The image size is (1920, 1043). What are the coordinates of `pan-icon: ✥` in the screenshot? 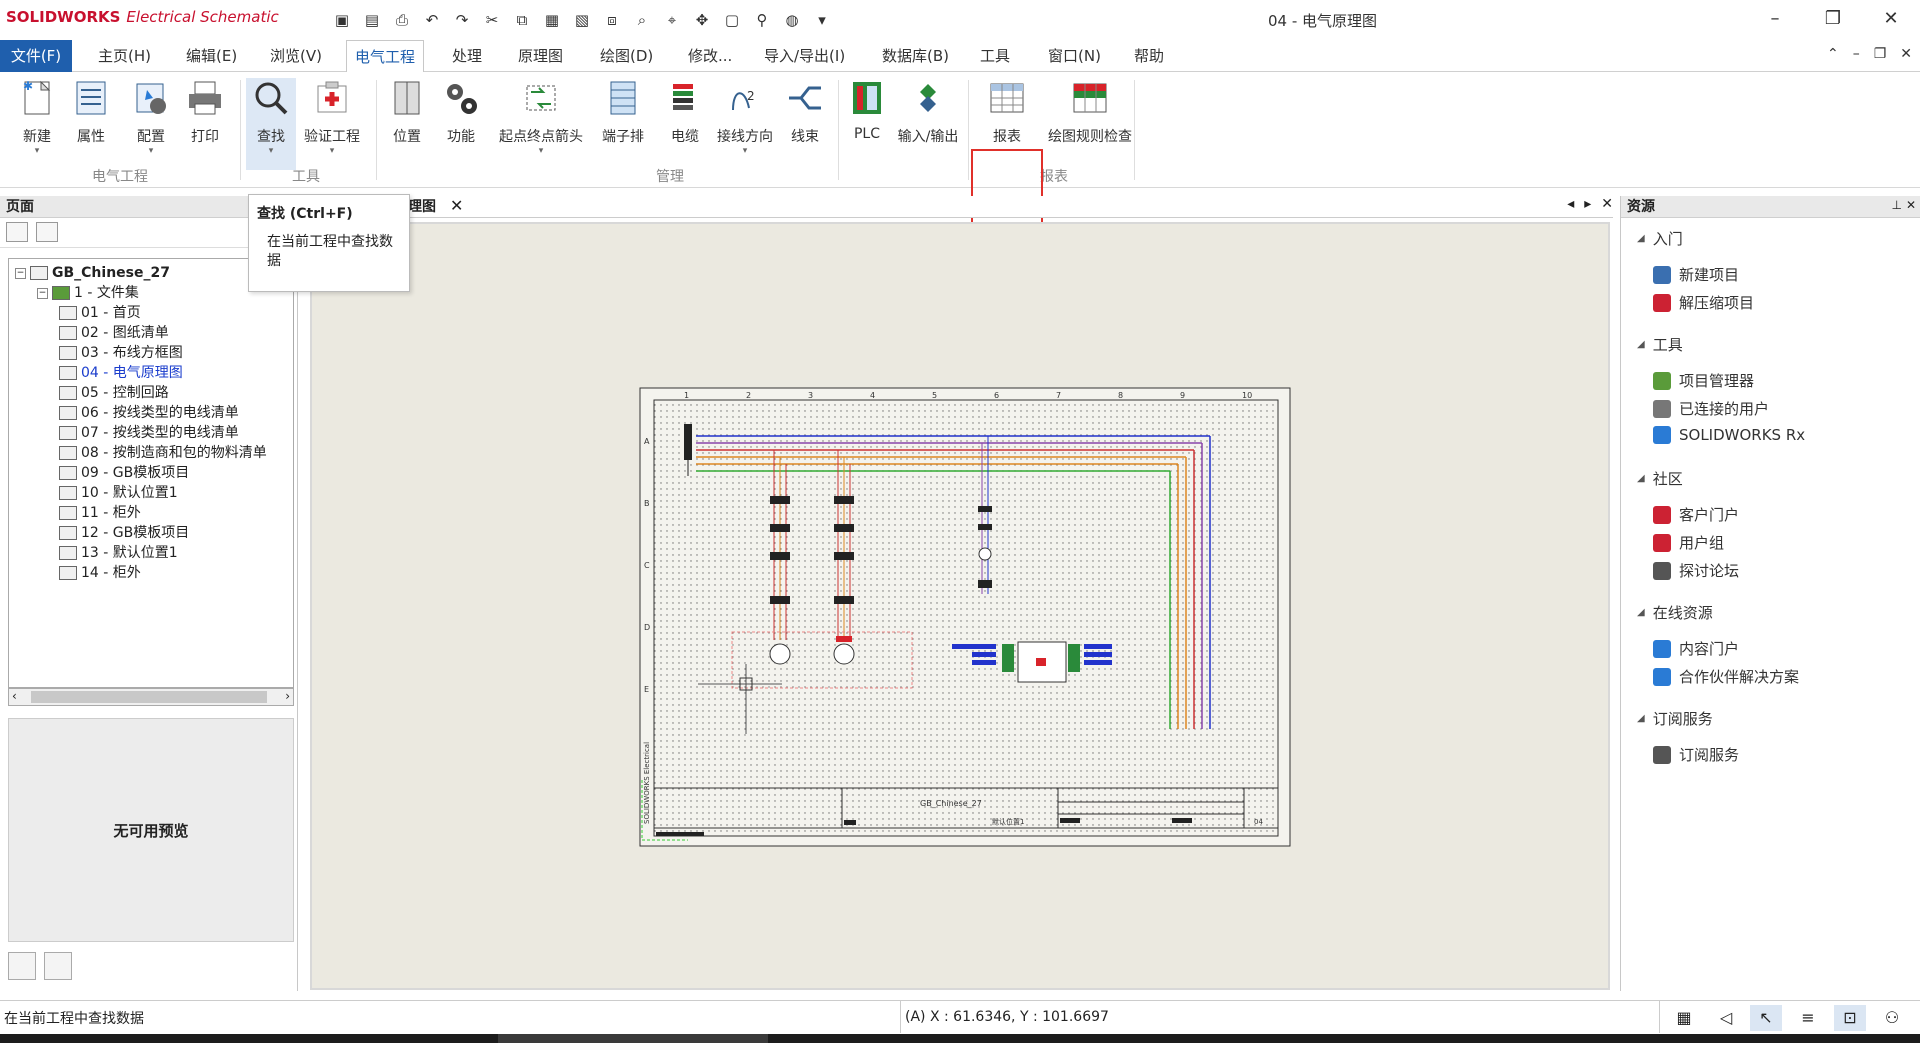 It's located at (702, 20).